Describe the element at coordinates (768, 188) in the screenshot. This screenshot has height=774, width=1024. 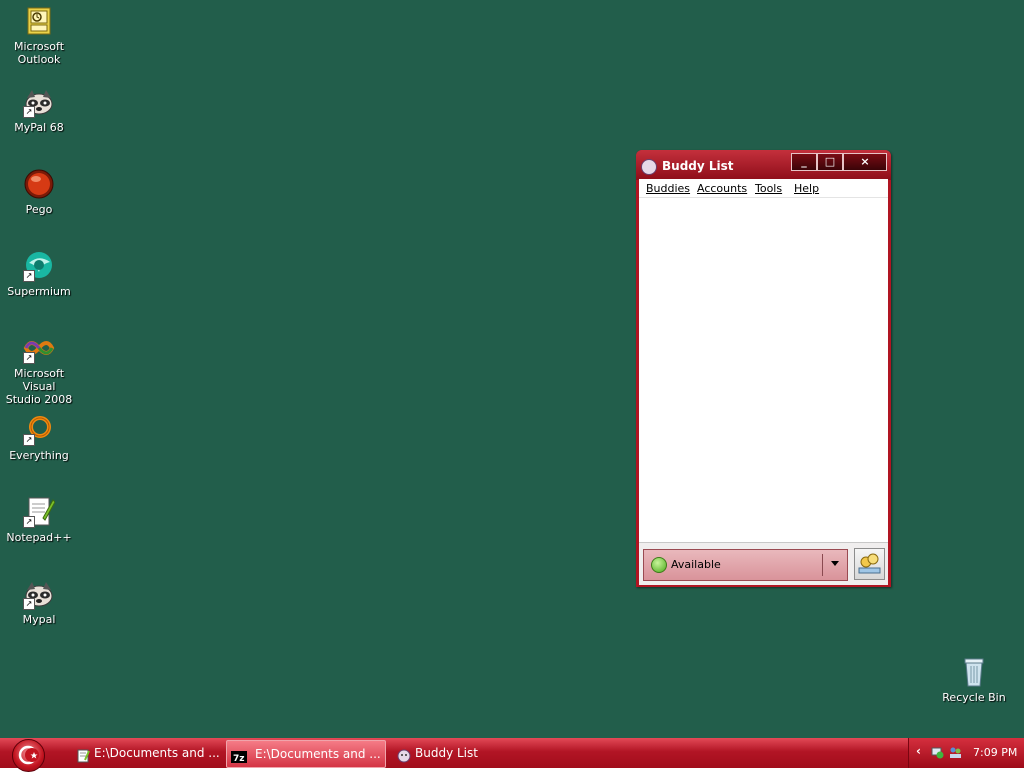
I see `menu-tools: Tools` at that location.